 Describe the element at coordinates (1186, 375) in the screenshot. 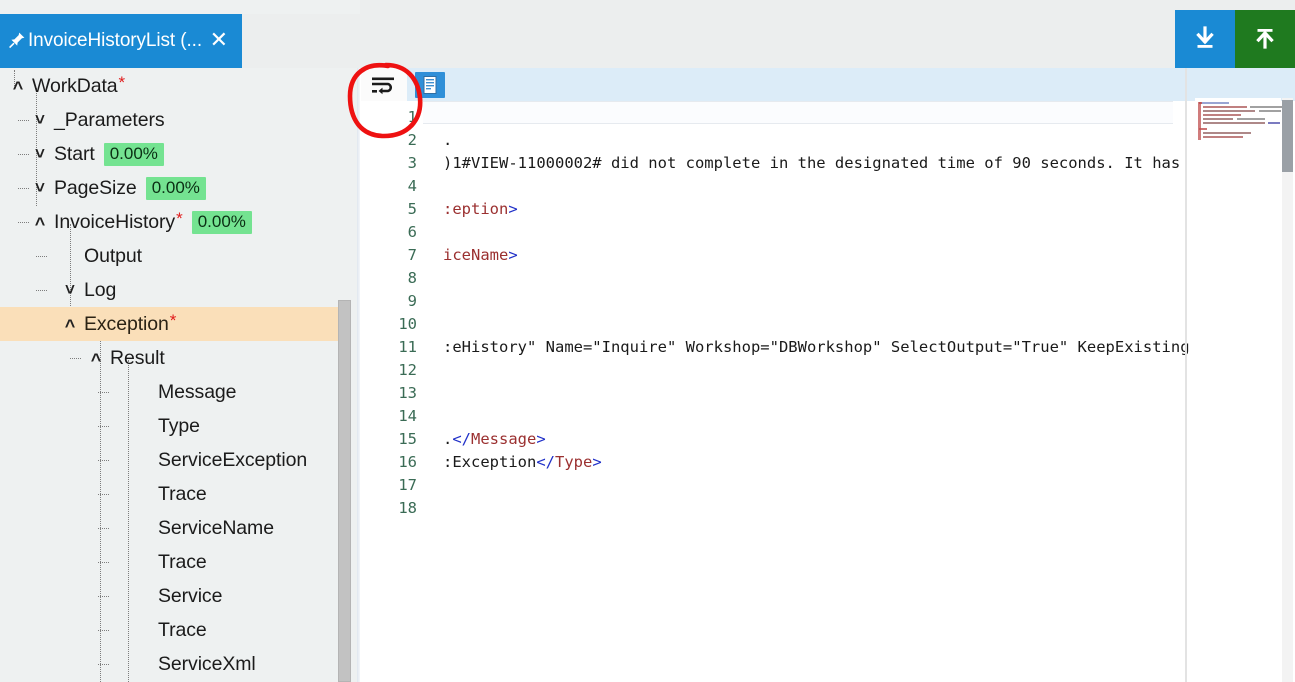

I see `minimap-divider` at that location.